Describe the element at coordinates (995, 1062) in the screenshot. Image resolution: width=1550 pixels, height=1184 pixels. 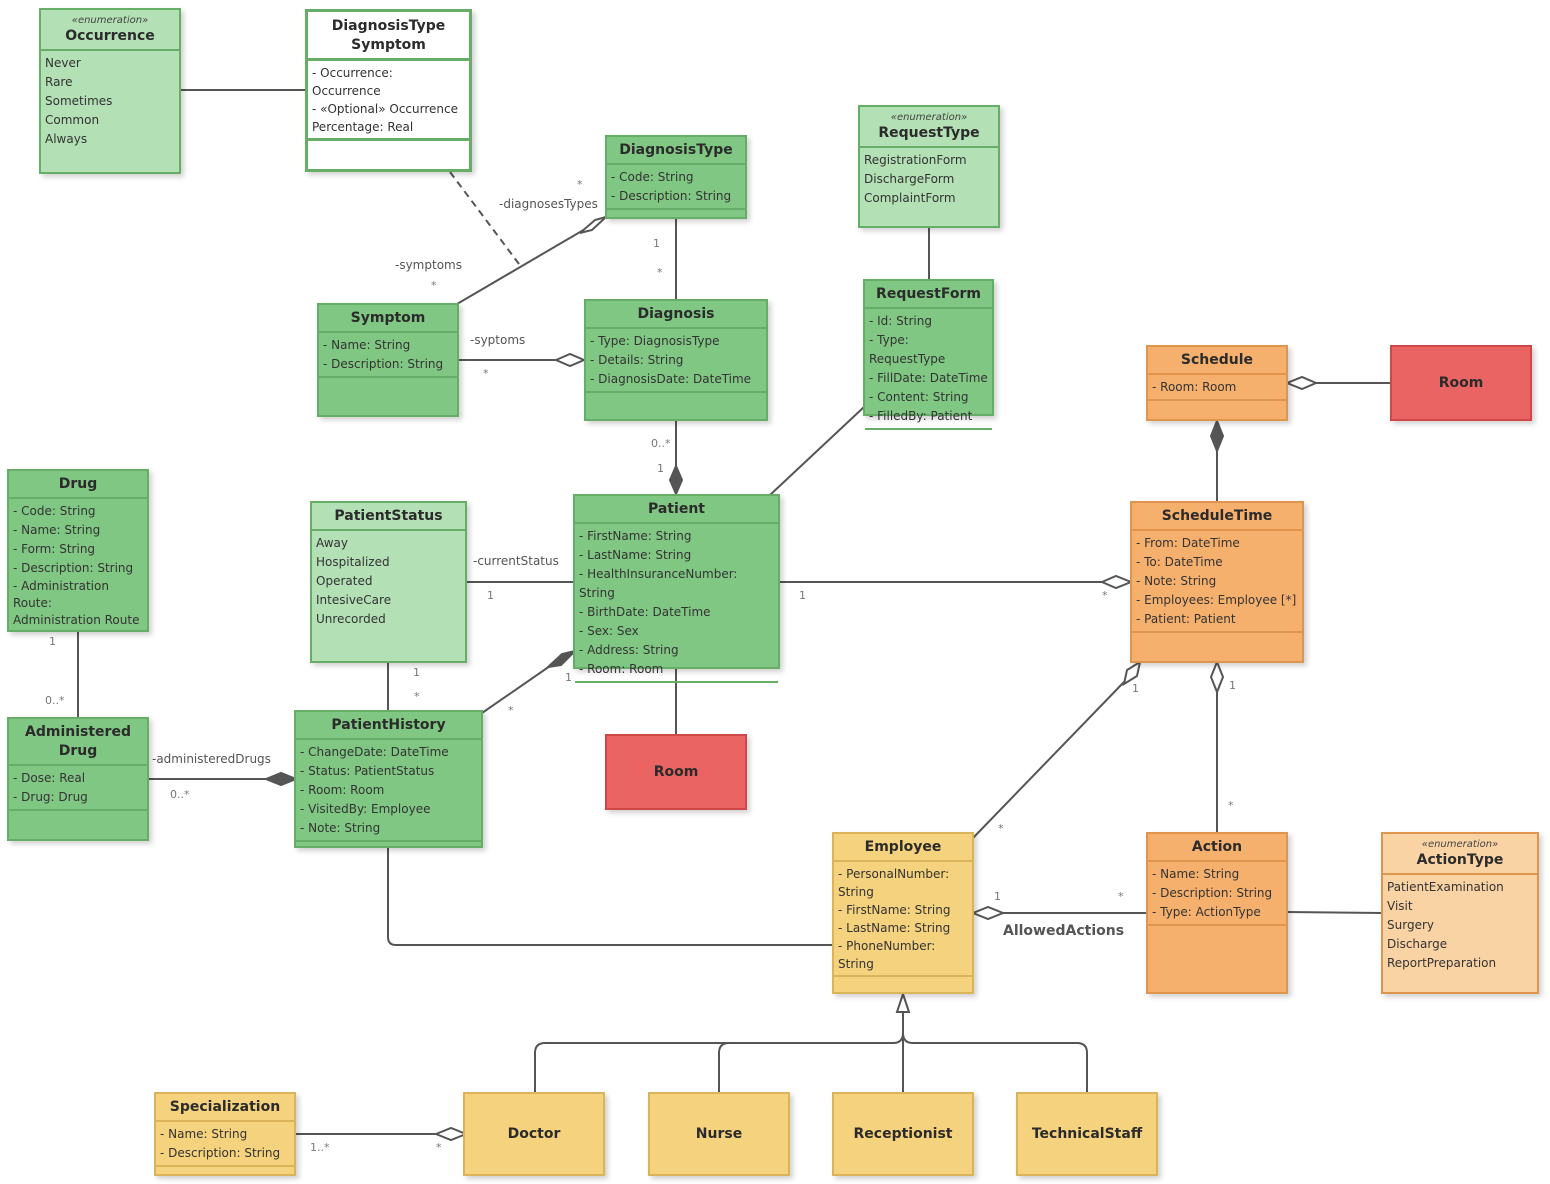
I see `generalization-technicalstaff` at that location.